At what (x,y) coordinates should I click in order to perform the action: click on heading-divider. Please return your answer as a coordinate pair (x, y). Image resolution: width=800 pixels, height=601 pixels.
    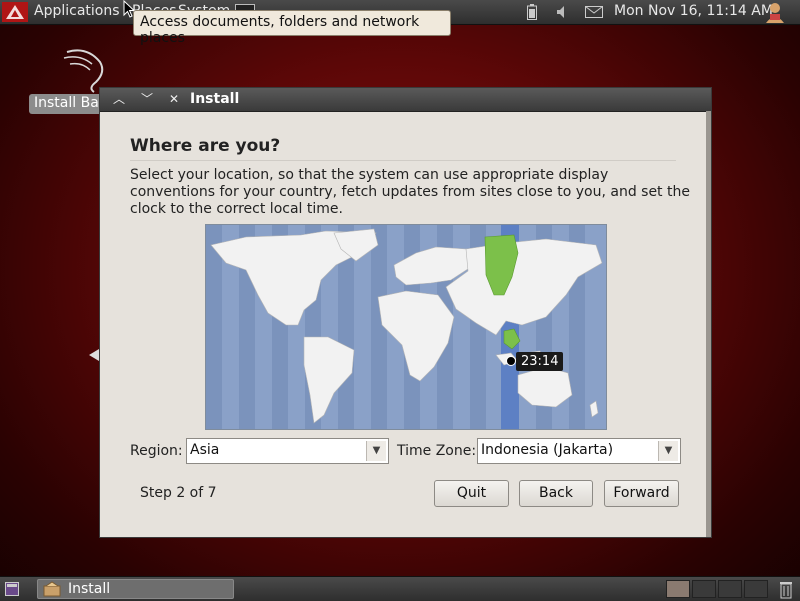
    Looking at the image, I should click on (403, 160).